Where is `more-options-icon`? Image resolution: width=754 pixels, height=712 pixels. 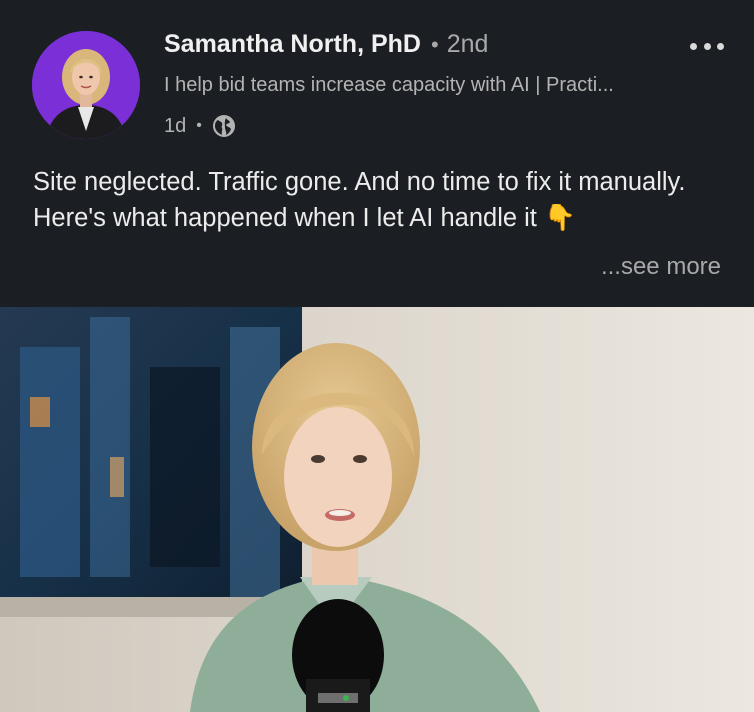
more-options-icon is located at coordinates (707, 46).